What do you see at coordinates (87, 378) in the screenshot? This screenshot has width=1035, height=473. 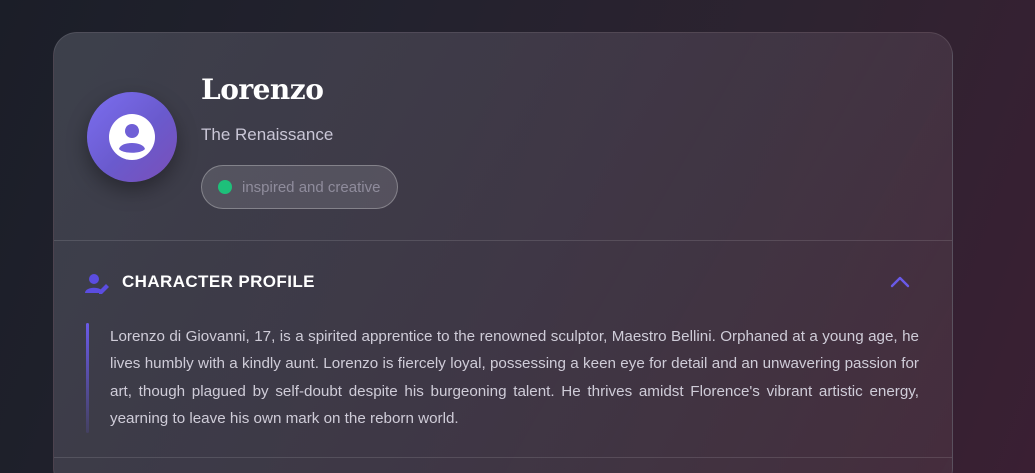 I see `description-accent-bar` at bounding box center [87, 378].